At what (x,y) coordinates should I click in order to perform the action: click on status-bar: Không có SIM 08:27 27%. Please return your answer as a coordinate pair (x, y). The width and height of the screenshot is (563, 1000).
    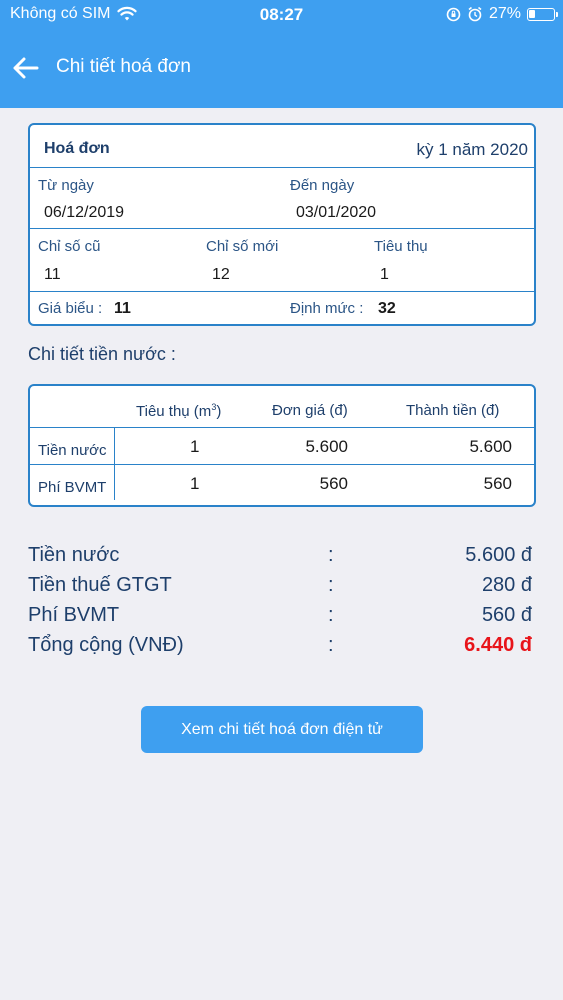
    Looking at the image, I should click on (281, 16).